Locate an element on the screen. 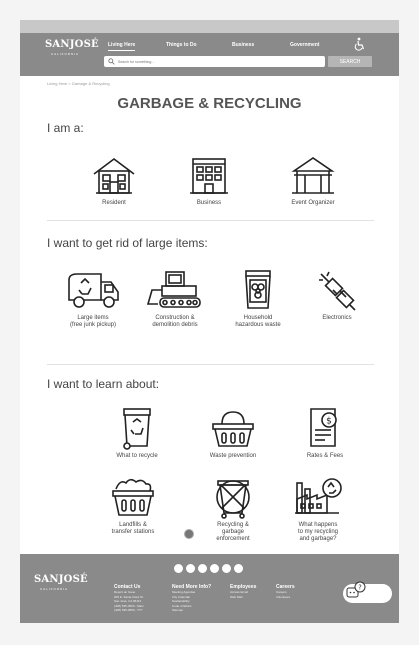 This screenshot has height=645, width=419. tile-label-line2: to my recycling is located at coordinates (317, 532).